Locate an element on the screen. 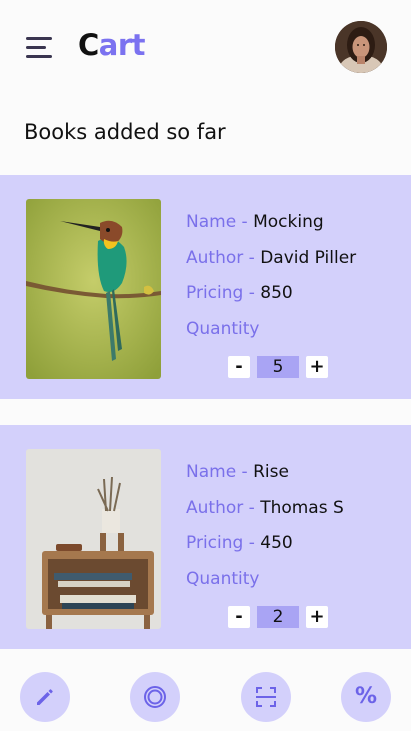  quantity-stepper: - 5 + is located at coordinates (278, 367).